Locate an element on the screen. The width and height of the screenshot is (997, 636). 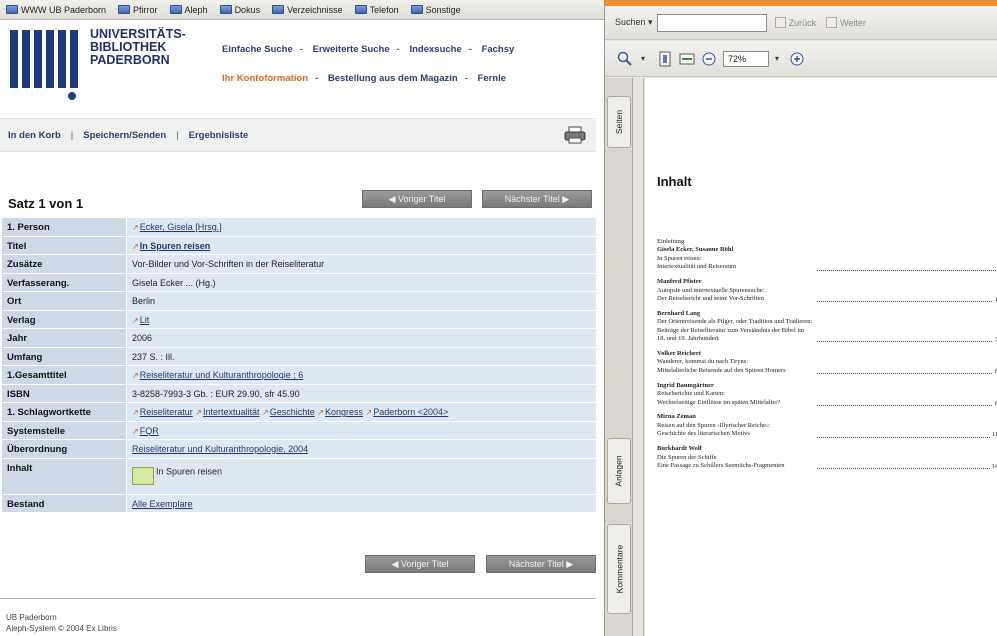
next-title-button: Nächster Titel ▶ is located at coordinates (537, 199).